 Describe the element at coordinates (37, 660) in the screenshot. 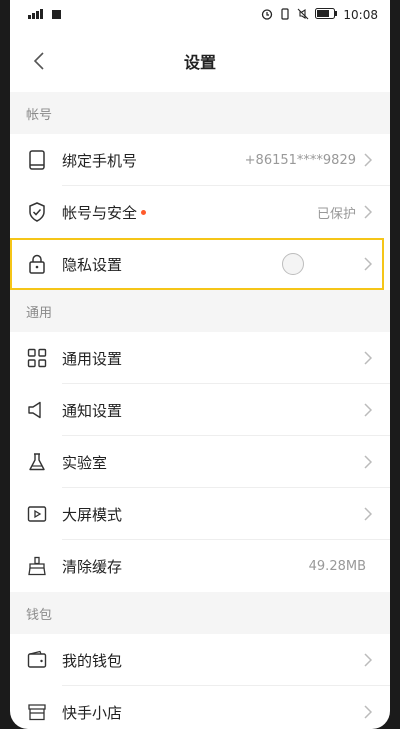

I see `wallet-icon` at that location.